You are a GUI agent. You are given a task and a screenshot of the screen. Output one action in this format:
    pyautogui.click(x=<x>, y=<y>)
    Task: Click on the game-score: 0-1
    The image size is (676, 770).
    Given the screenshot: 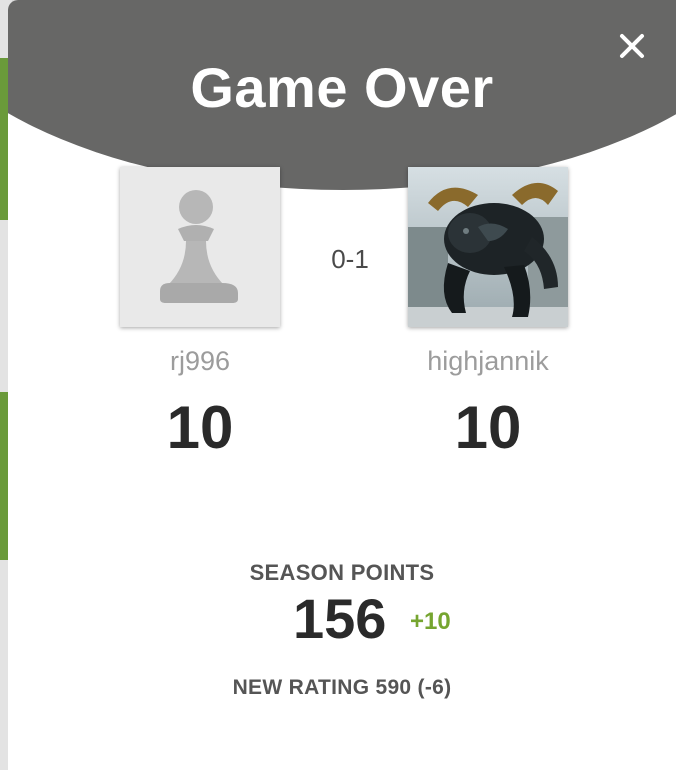 What is the action you would take?
    pyautogui.click(x=350, y=259)
    